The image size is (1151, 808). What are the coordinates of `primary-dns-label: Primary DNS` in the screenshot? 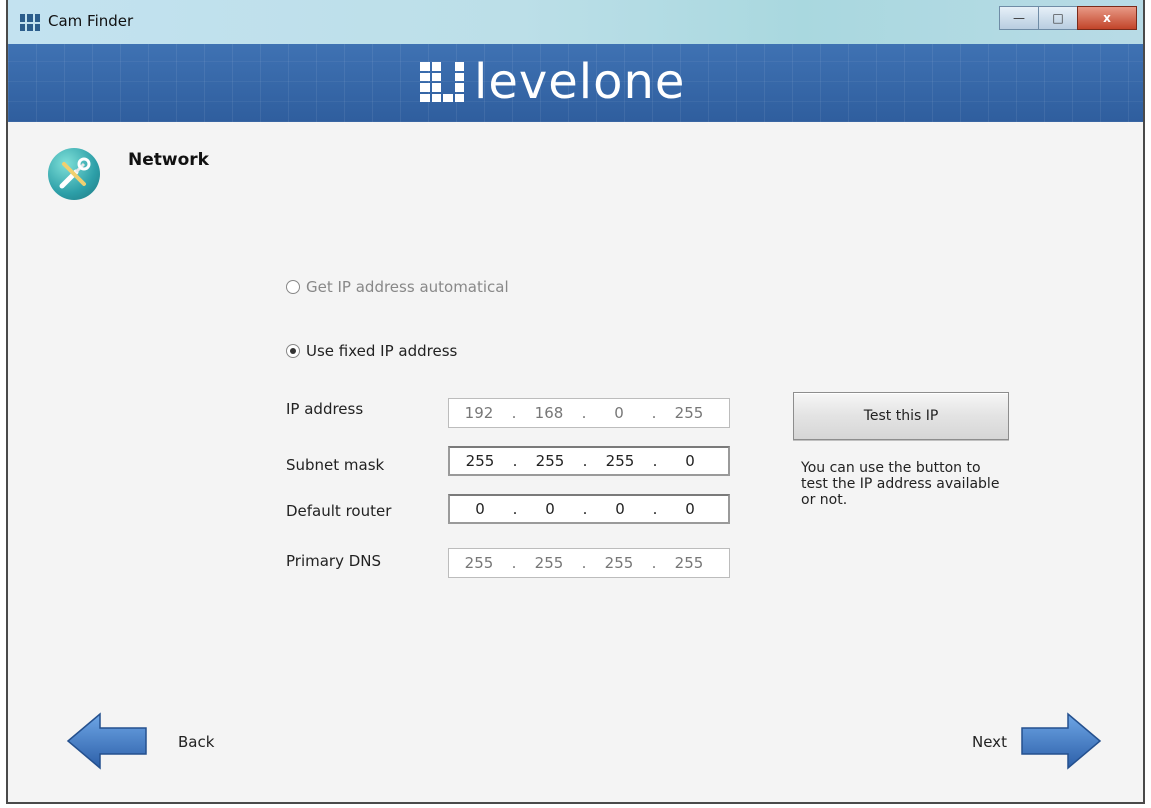 It's located at (334, 561).